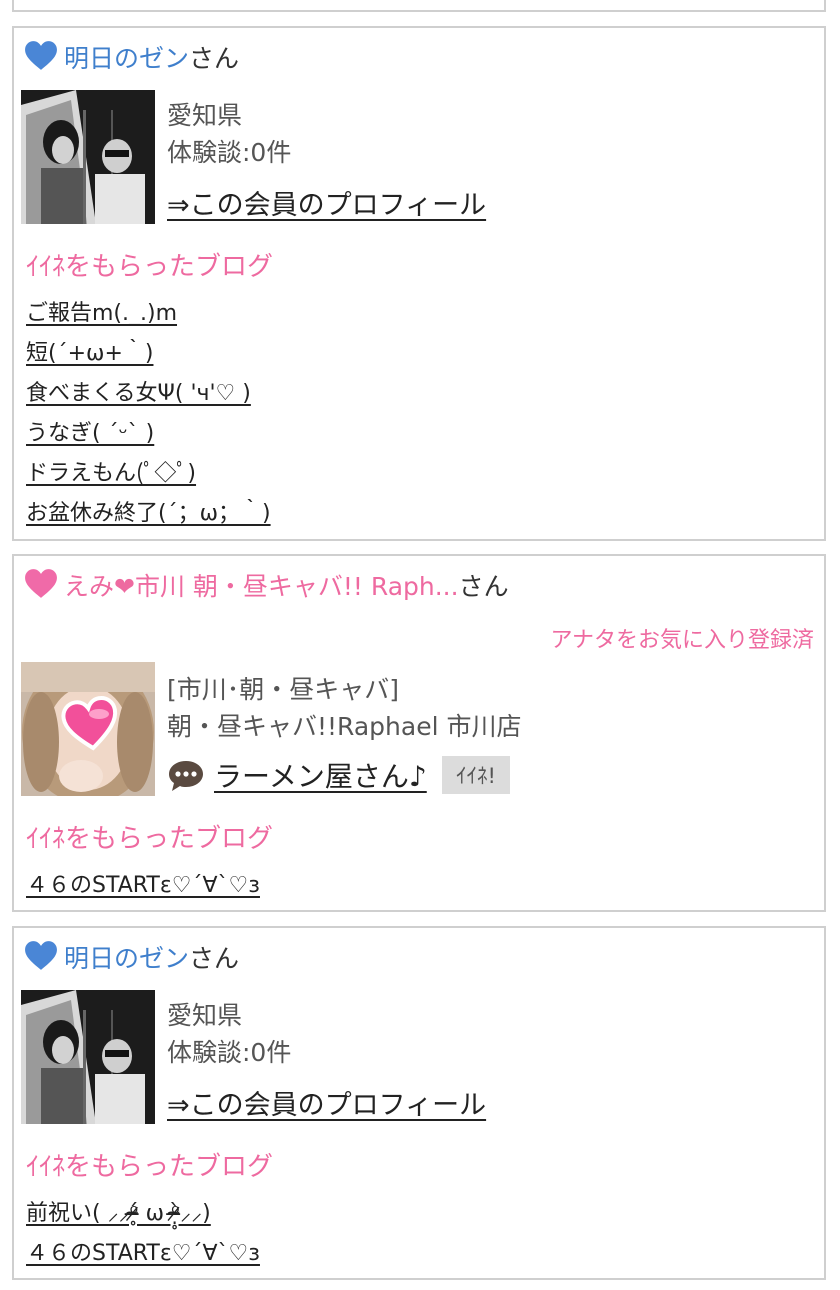  Describe the element at coordinates (118, 1211) in the screenshot. I see `blog-link: 前祝い( ⸝⸝ᵒ̴̶̷̥́ ω ᵒ̴̶̷̣̥̀⸝⸝)` at that location.